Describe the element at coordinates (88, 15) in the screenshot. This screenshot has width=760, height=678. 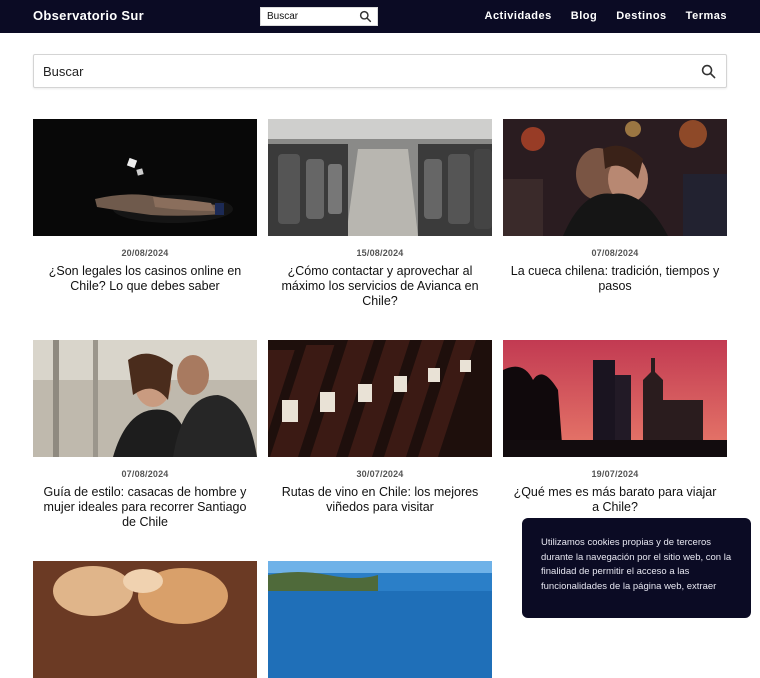
I see `site-logo: Observatorio Sur` at that location.